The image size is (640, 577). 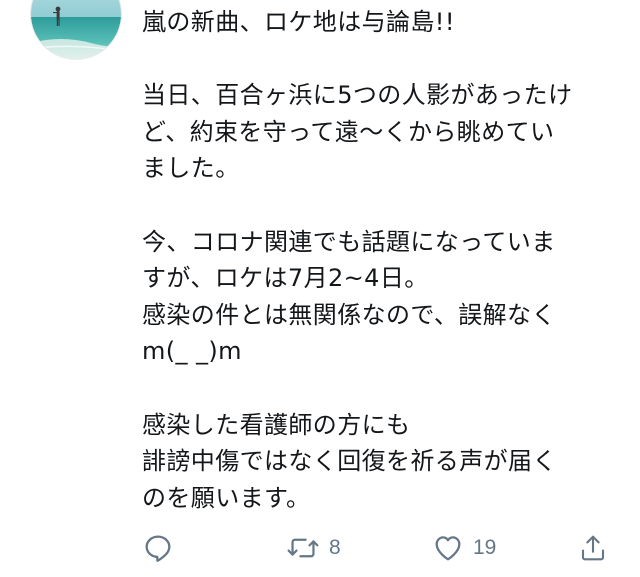 I want to click on reply-button, so click(x=158, y=548).